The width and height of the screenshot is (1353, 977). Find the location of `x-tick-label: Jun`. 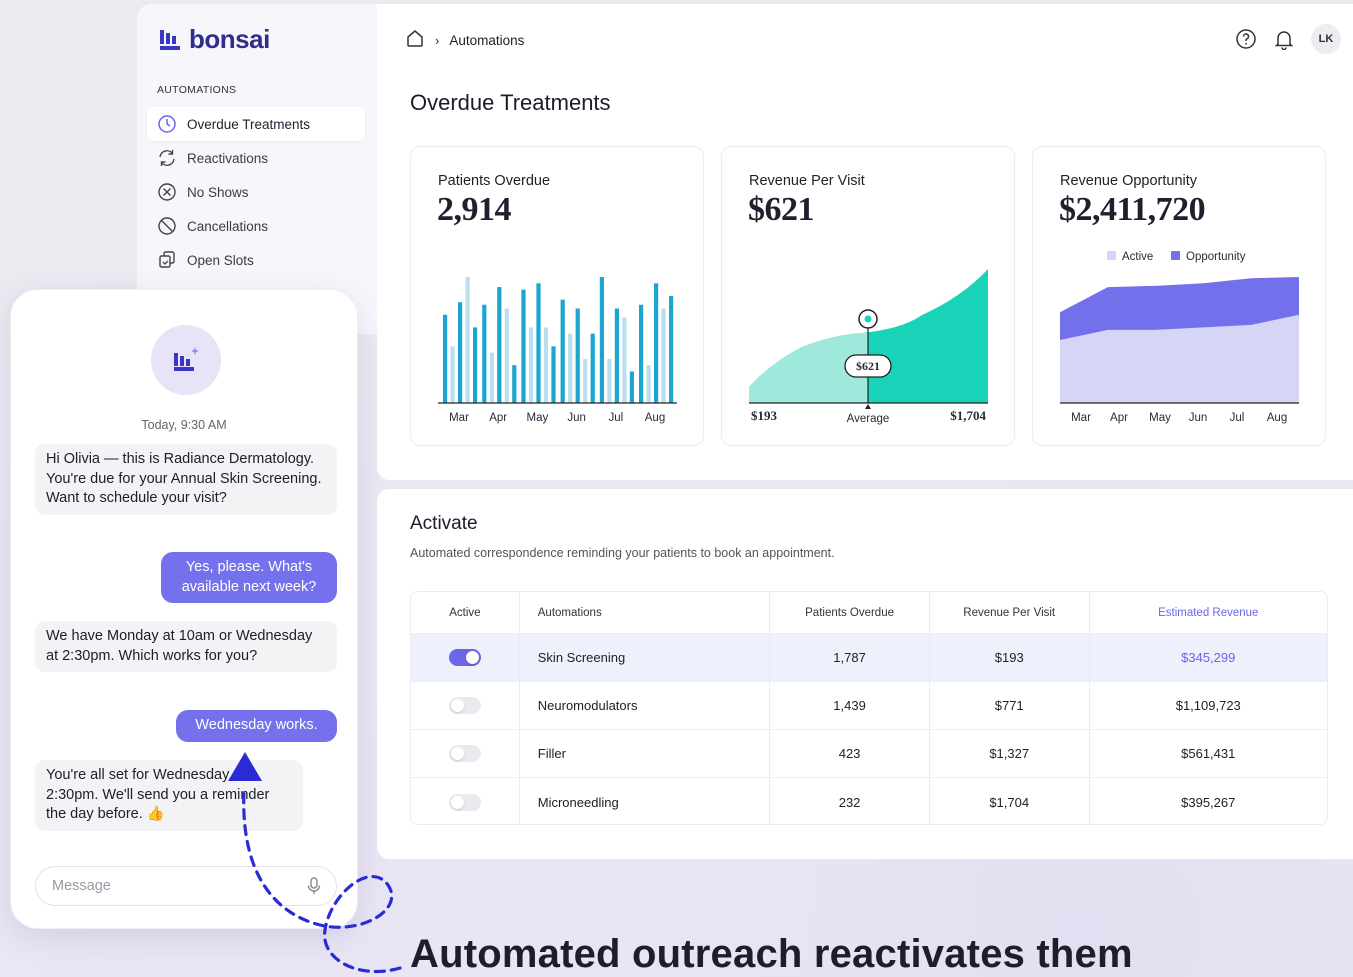

x-tick-label: Jun is located at coordinates (1198, 418).